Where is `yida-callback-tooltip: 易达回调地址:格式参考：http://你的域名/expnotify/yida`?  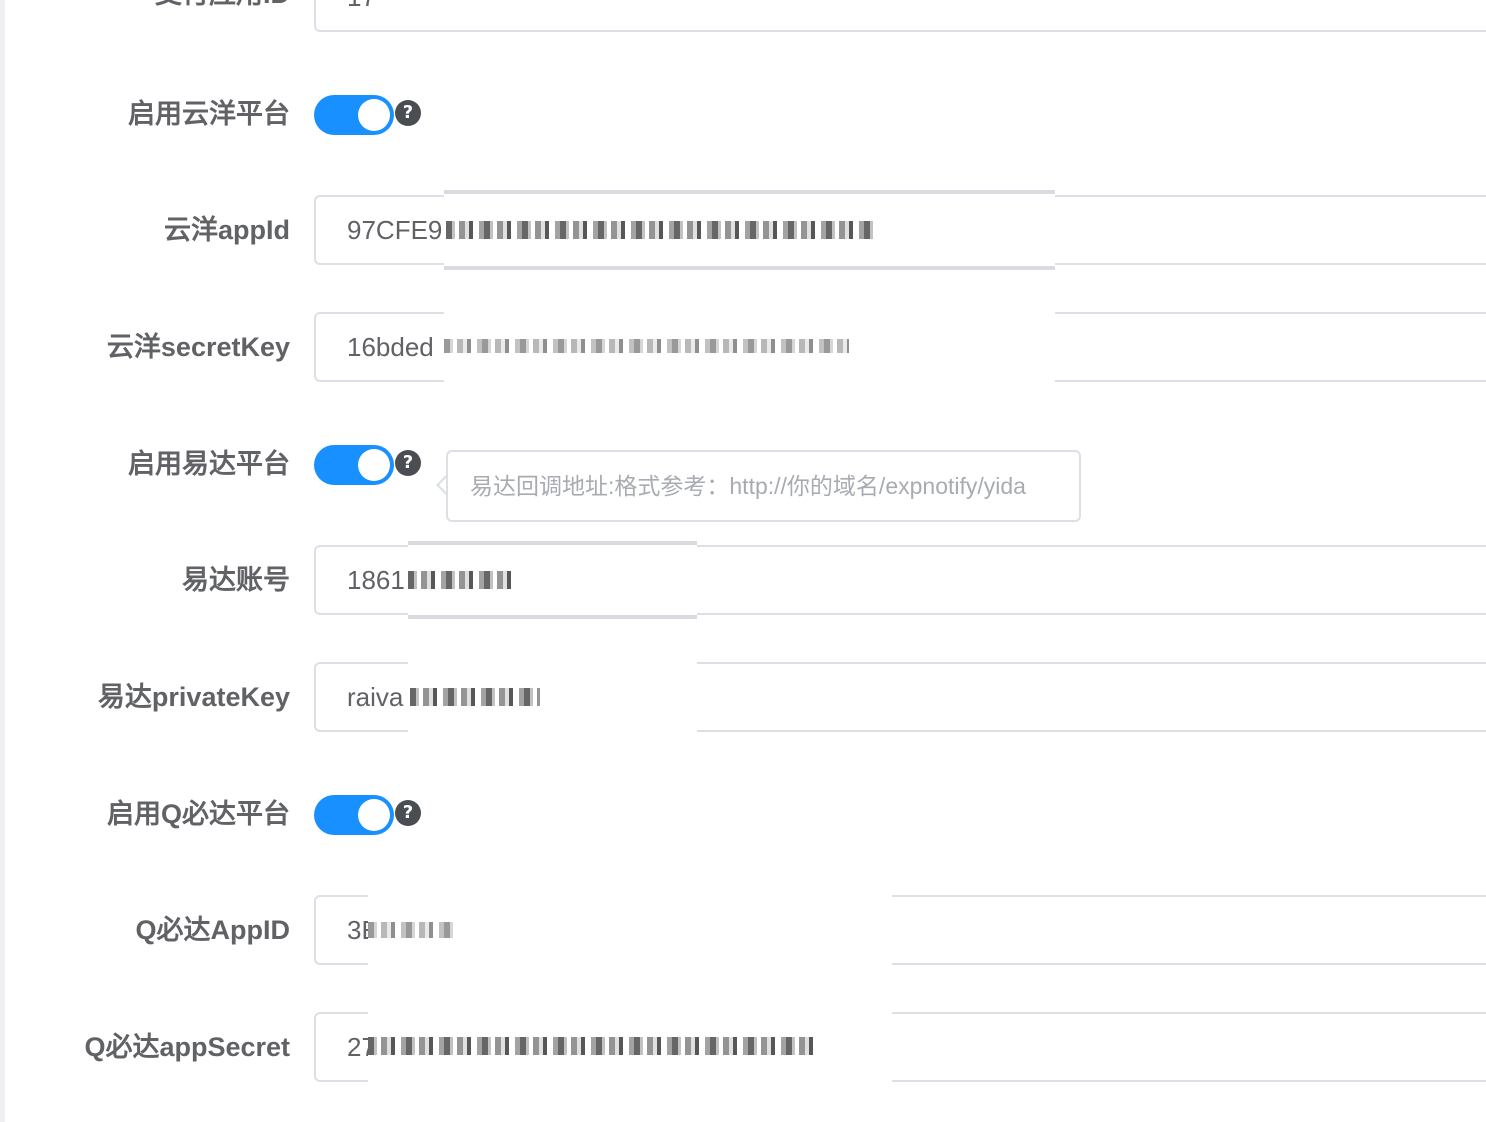
yida-callback-tooltip: 易达回调地址:格式参考：http://你的域名/expnotify/yida is located at coordinates (763, 486).